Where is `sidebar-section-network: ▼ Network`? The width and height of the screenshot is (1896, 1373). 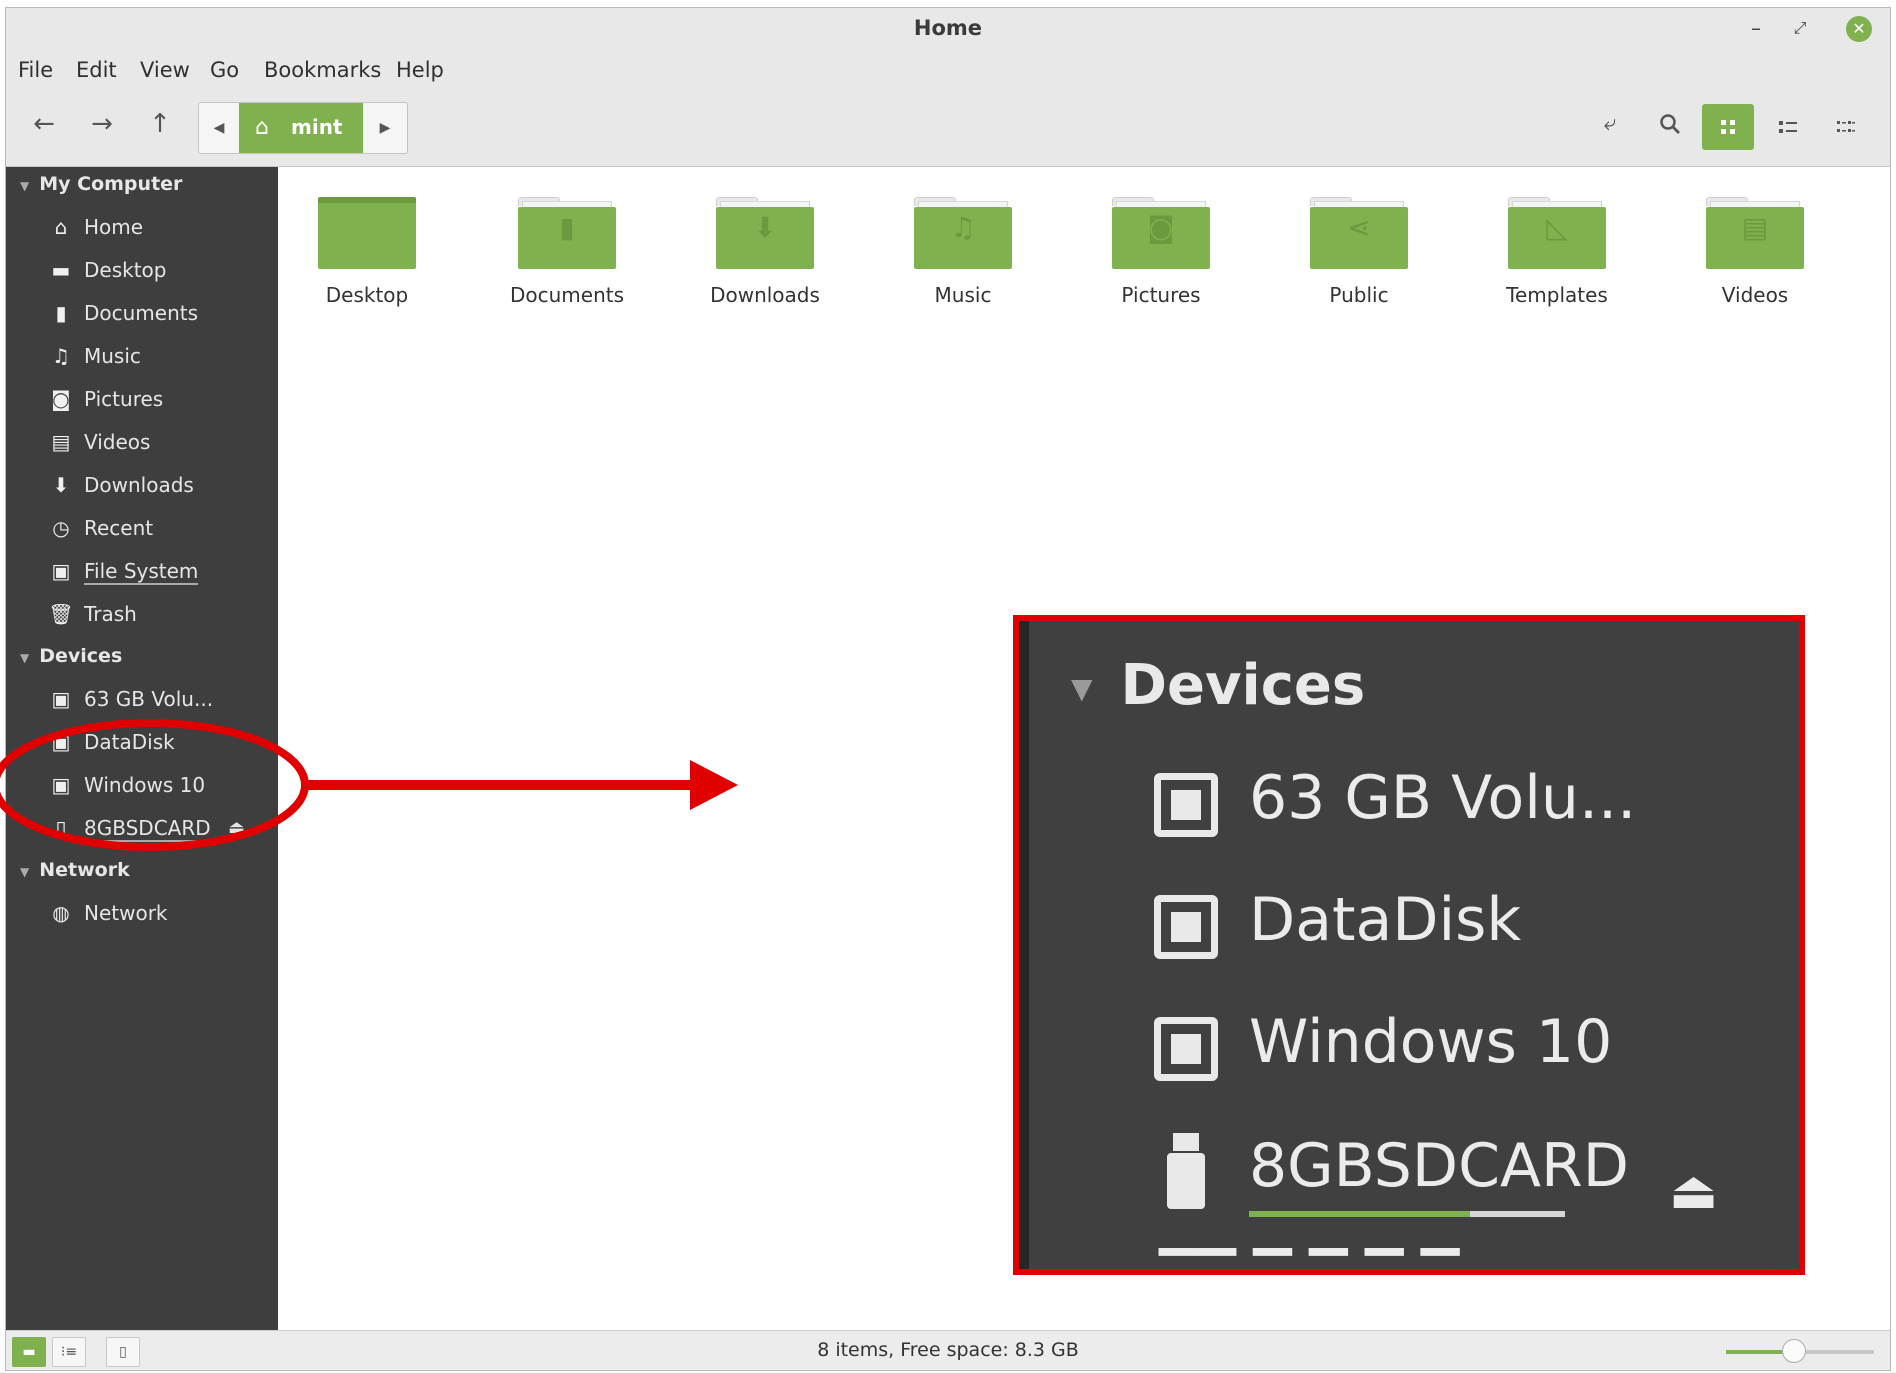
sidebar-section-network: ▼ Network is located at coordinates (75, 870).